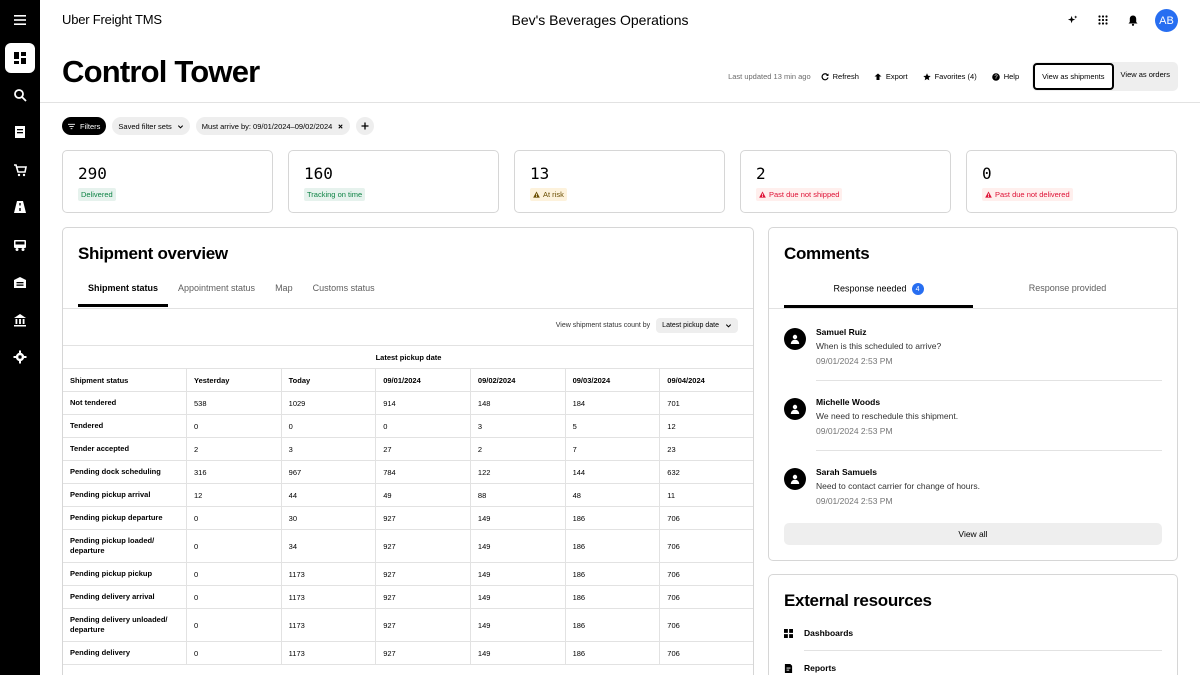 The image size is (1200, 675). I want to click on stat-card-tracking-on-time: 160 Tracking on time, so click(393, 181).